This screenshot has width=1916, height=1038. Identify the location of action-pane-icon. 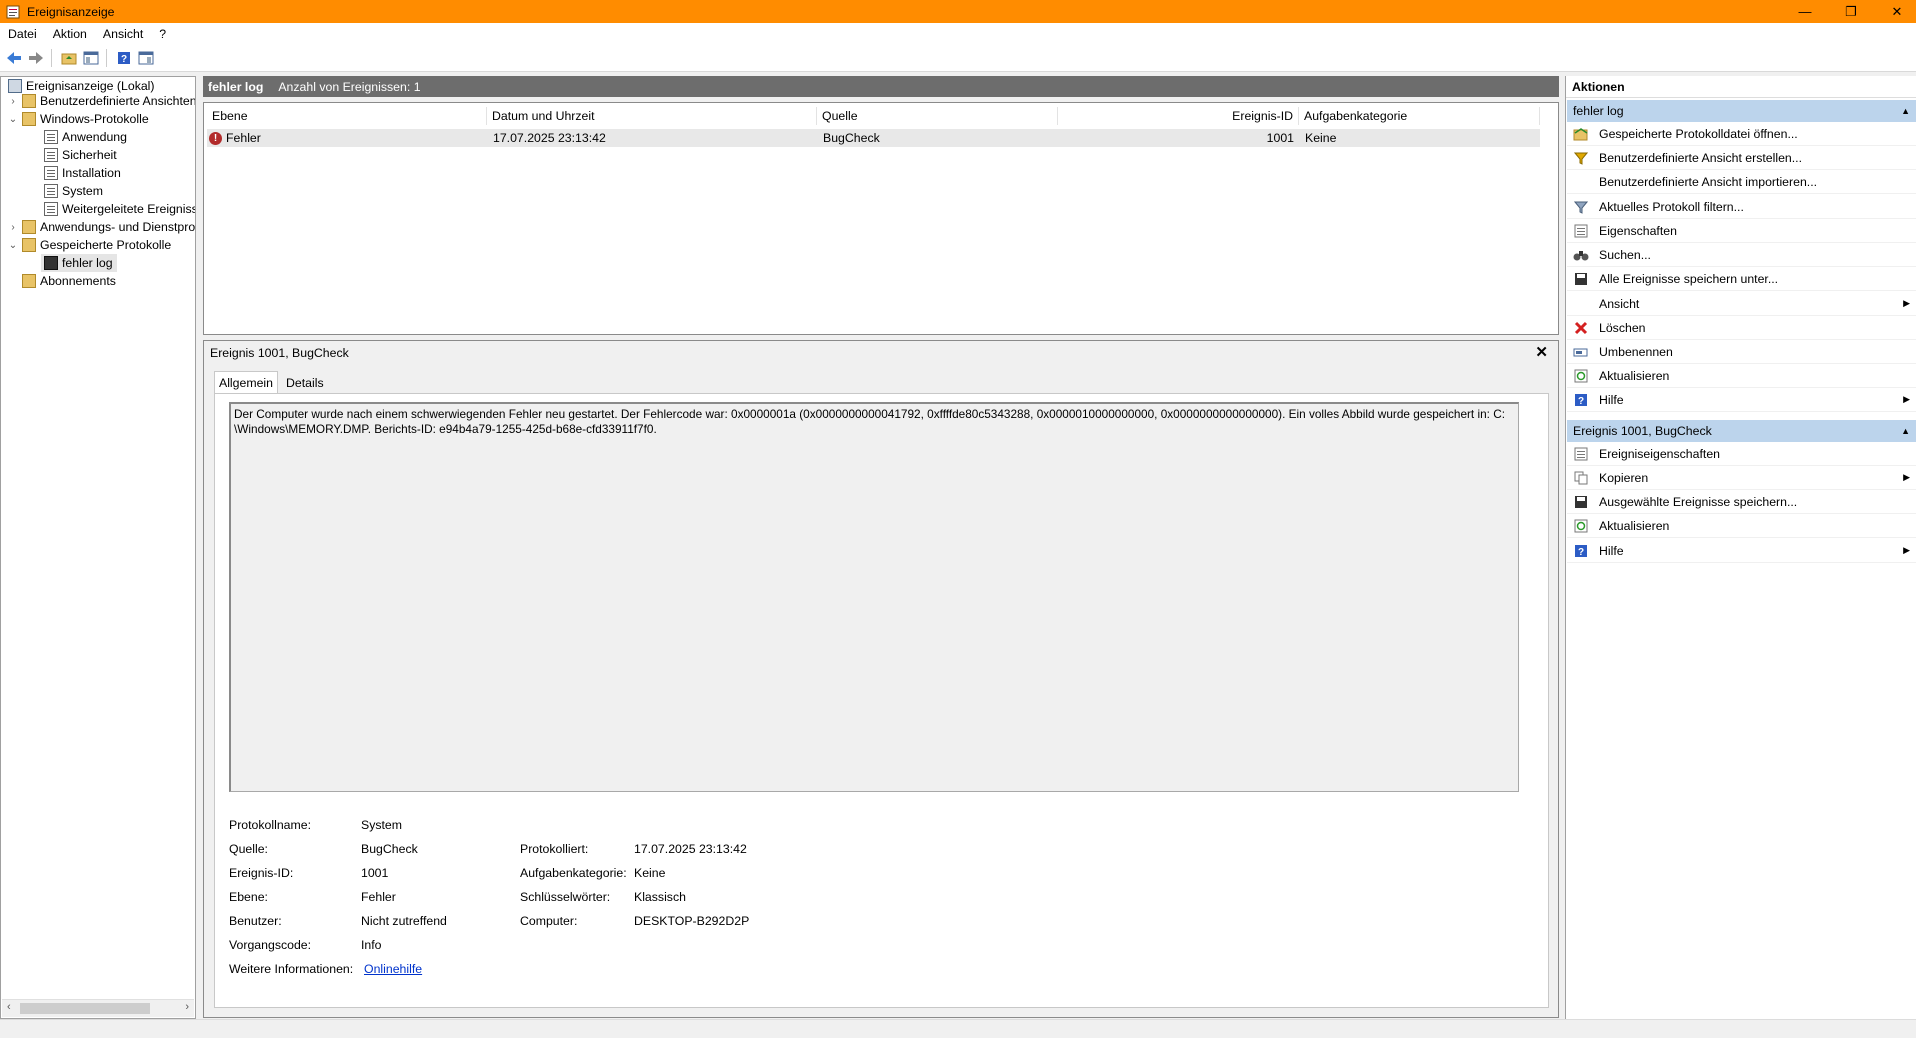
(146, 58).